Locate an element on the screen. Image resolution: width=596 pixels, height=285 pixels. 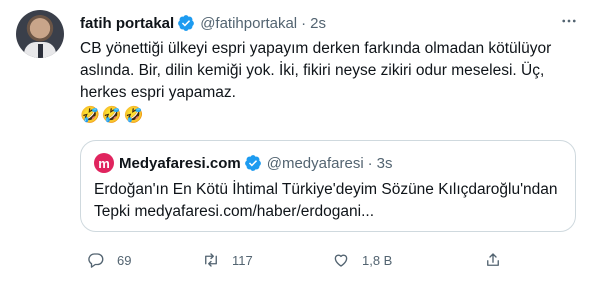
share-button is located at coordinates (493, 260).